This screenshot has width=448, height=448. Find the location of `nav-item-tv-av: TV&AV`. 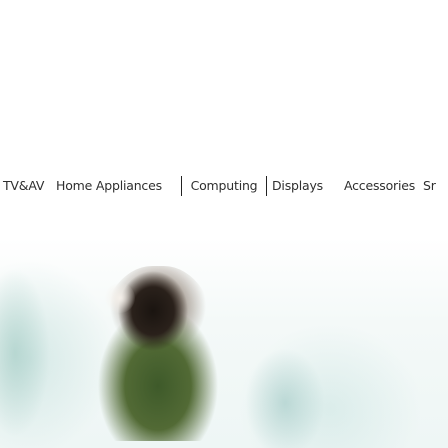

nav-item-tv-av: TV&AV is located at coordinates (23, 186).